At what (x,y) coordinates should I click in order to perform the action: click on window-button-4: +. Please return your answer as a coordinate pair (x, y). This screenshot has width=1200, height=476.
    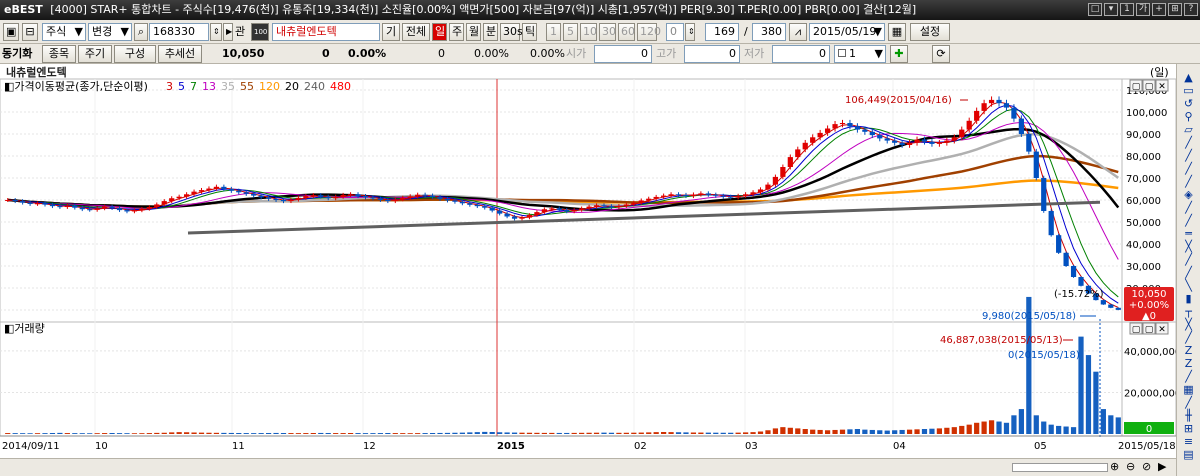
    Looking at the image, I should click on (1159, 9).